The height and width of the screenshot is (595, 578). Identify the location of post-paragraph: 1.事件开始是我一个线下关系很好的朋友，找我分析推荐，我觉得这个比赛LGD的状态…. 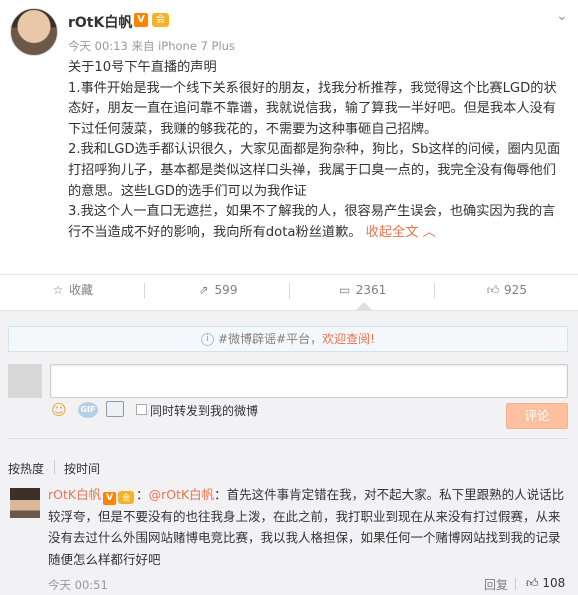
(312, 108).